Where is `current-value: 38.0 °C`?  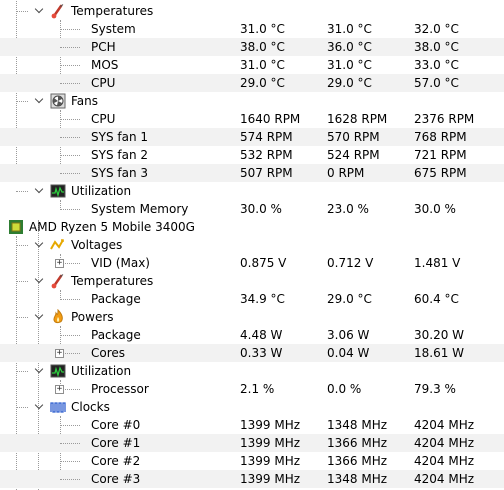 current-value: 38.0 °C is located at coordinates (262, 47).